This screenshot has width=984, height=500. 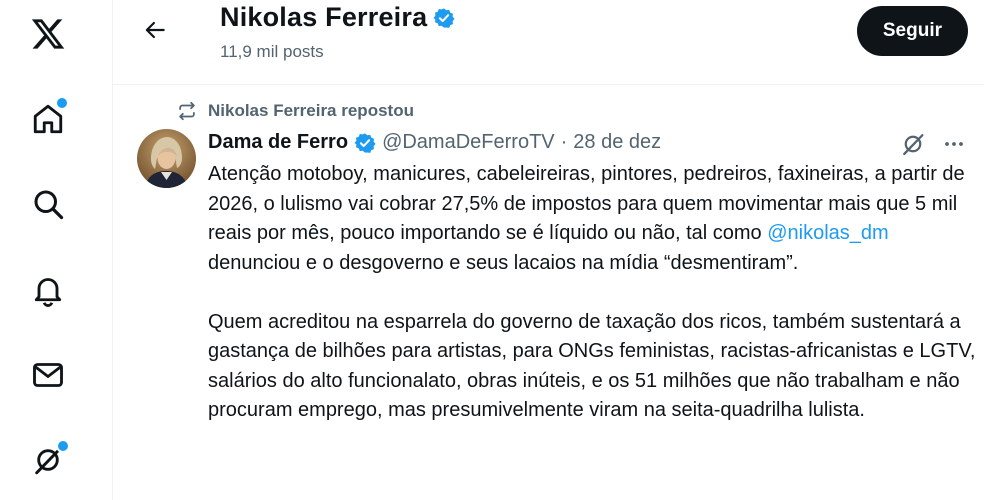 I want to click on nav-notifications, so click(x=48, y=290).